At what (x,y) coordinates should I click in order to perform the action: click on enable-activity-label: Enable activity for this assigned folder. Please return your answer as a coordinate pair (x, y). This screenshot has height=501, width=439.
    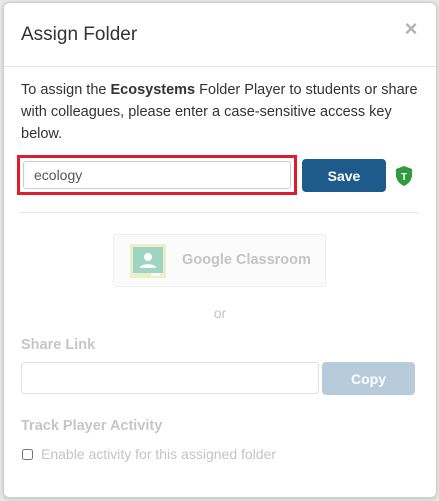
    Looking at the image, I should click on (158, 454).